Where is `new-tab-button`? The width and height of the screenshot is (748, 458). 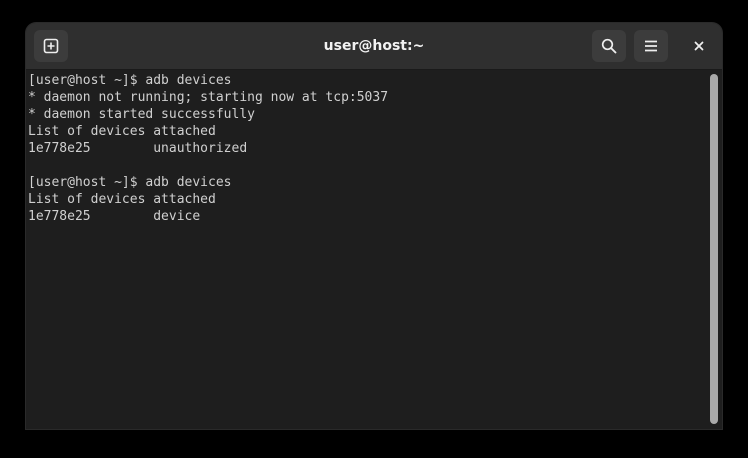 new-tab-button is located at coordinates (51, 46).